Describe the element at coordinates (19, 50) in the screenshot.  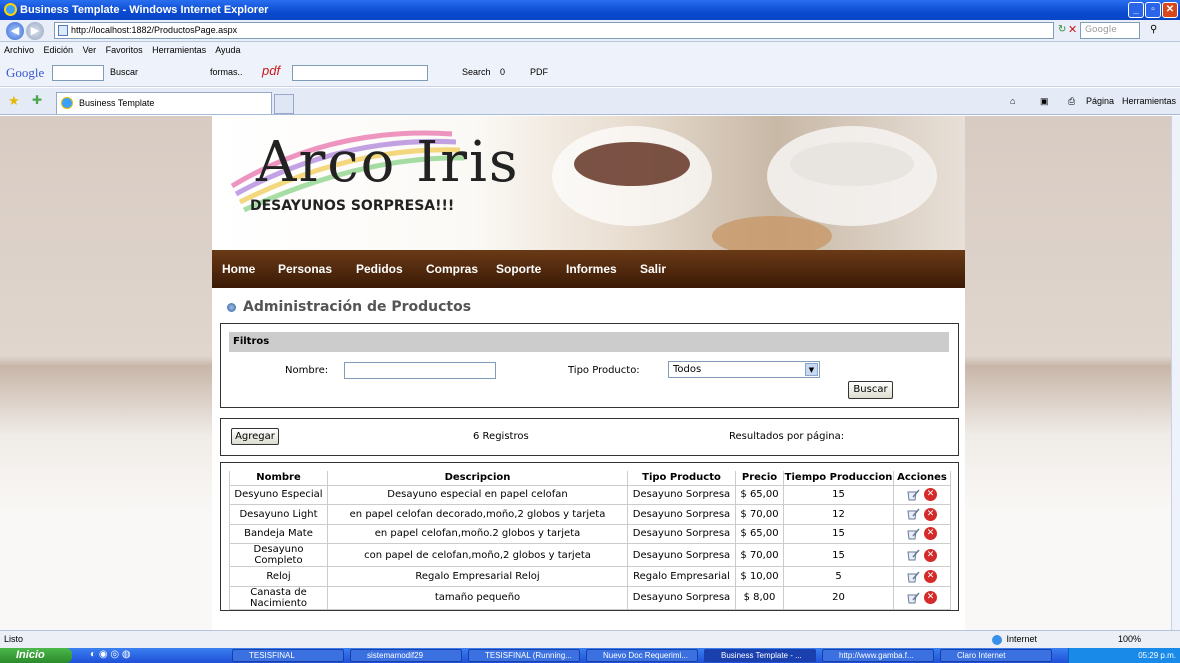
I see `menu-archivo: Archivo` at that location.